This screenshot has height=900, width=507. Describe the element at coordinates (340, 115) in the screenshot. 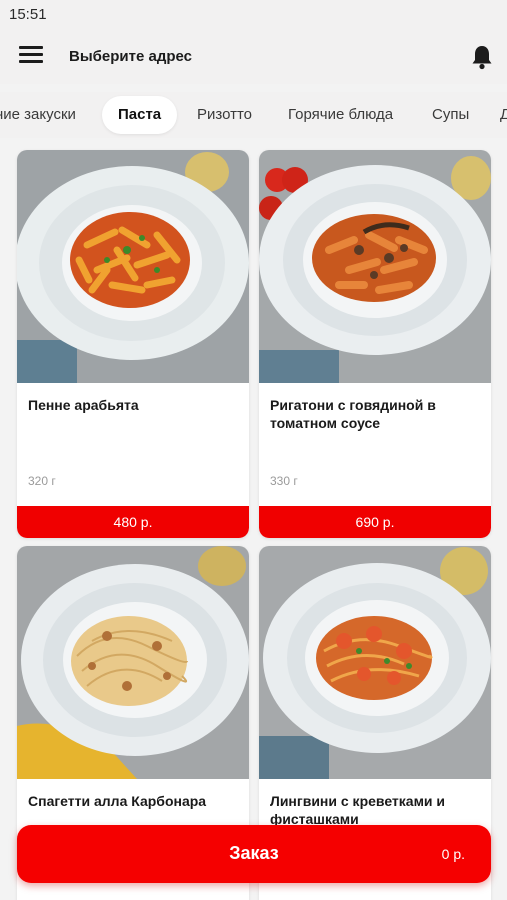

I see `tab-hot-dishes: Горячие блюда` at that location.